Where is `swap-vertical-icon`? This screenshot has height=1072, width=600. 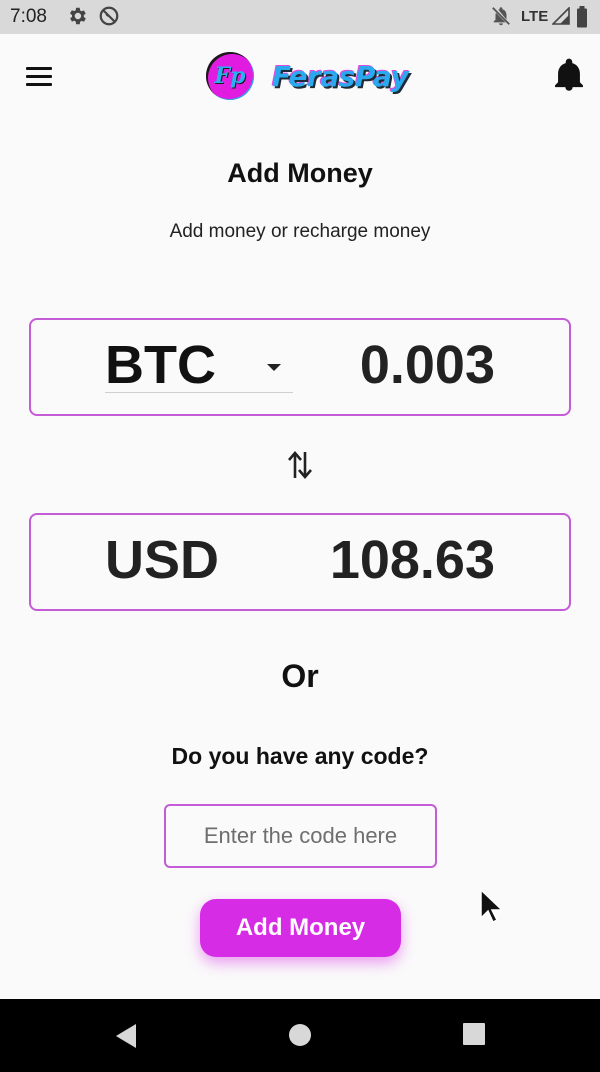 swap-vertical-icon is located at coordinates (300, 465).